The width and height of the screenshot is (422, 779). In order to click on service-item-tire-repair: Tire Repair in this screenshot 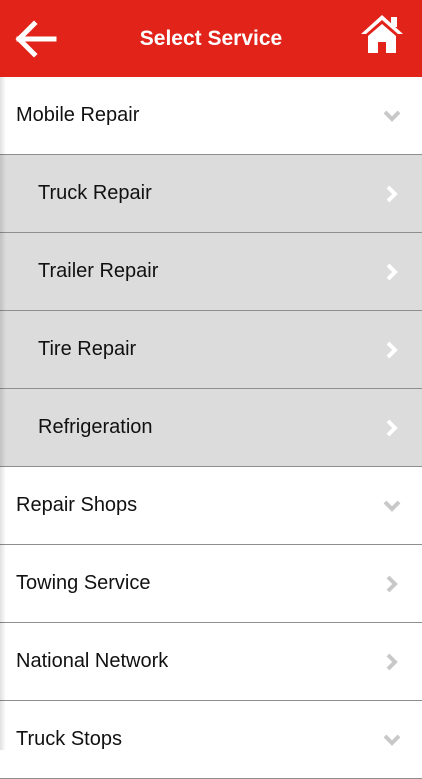, I will do `click(211, 350)`.